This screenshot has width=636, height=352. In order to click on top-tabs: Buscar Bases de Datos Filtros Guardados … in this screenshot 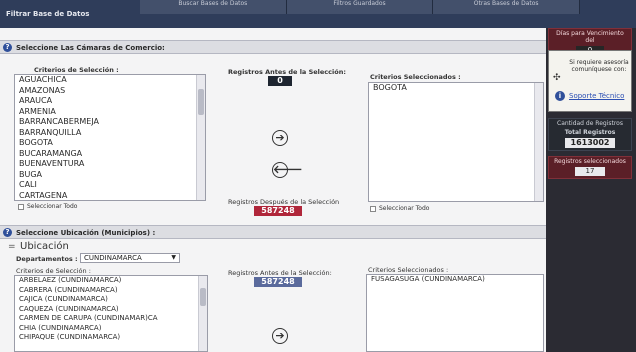, I will do `click(360, 7)`.